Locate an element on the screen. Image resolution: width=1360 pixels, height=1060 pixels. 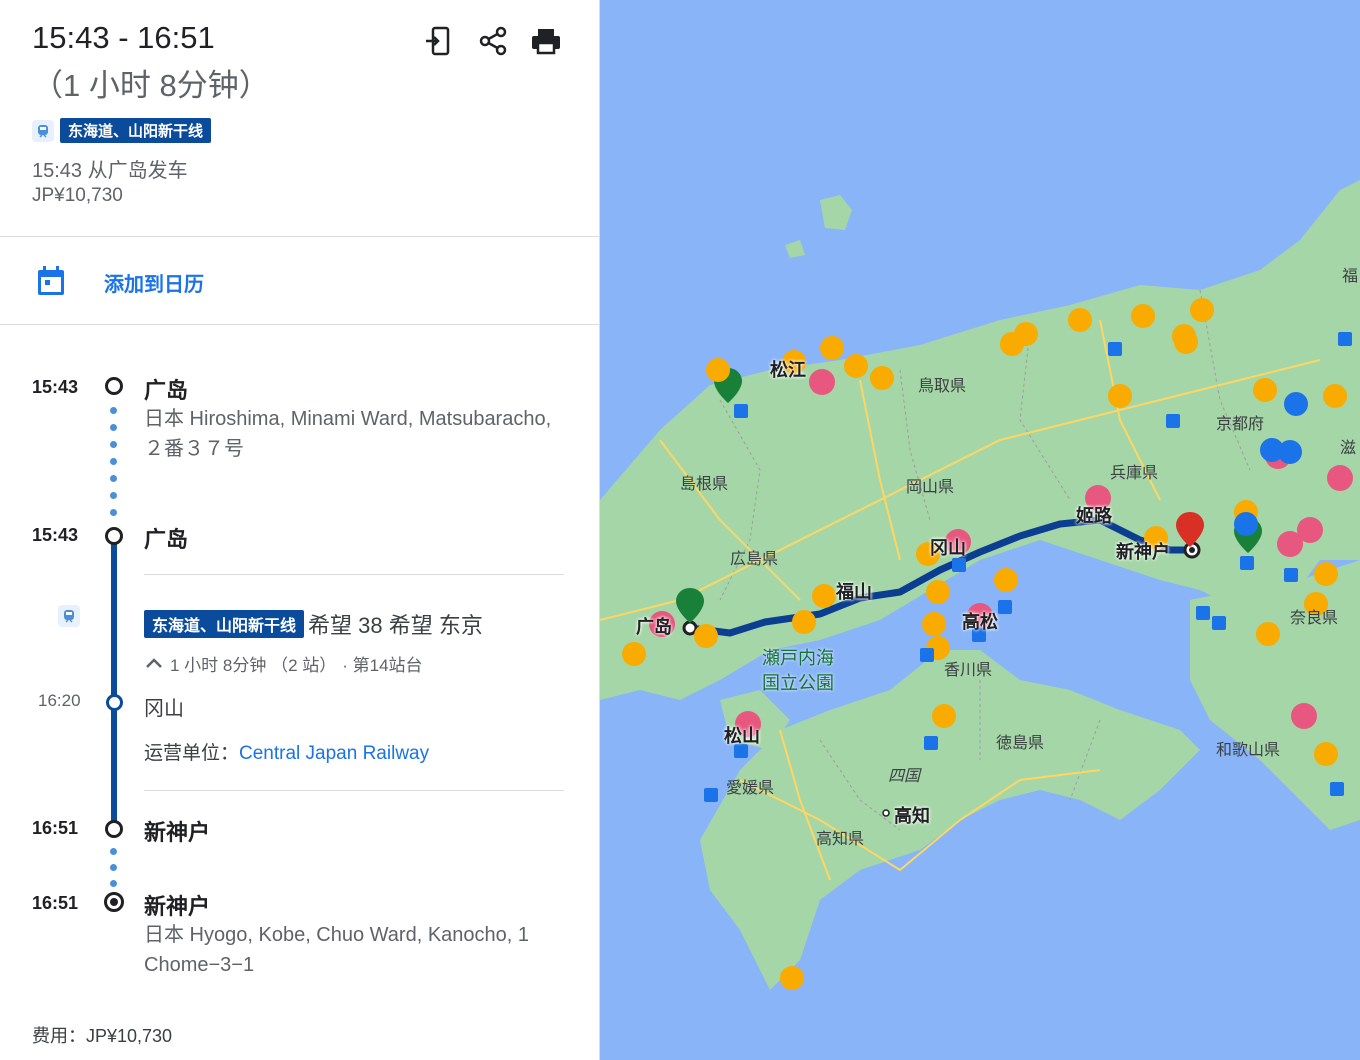
intermediate-time: 16:20 is located at coordinates (59, 700).